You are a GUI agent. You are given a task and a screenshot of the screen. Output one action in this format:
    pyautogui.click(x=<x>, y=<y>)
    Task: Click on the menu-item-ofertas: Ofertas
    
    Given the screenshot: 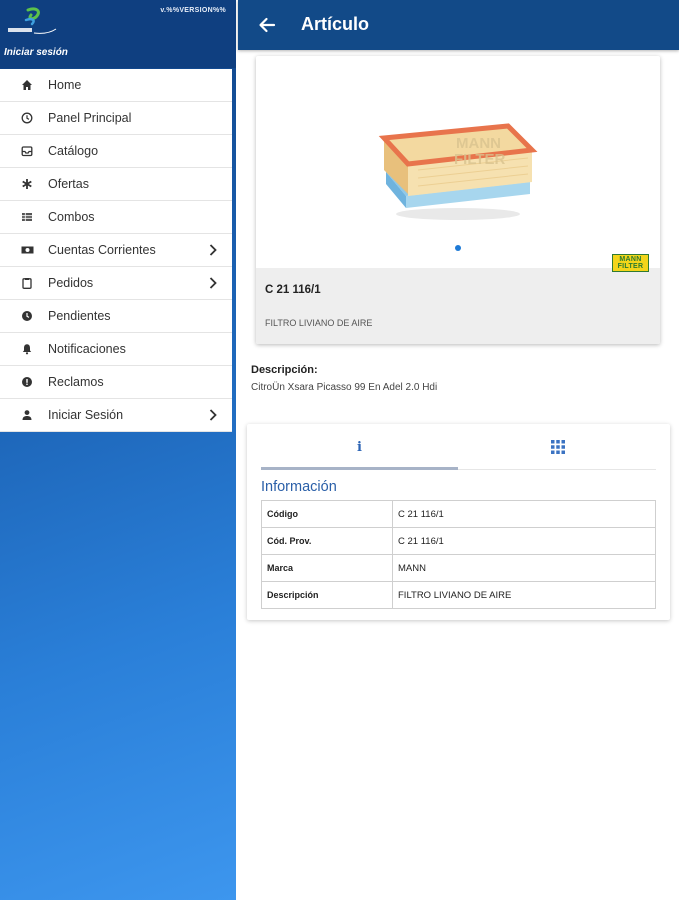 What is the action you would take?
    pyautogui.click(x=116, y=184)
    